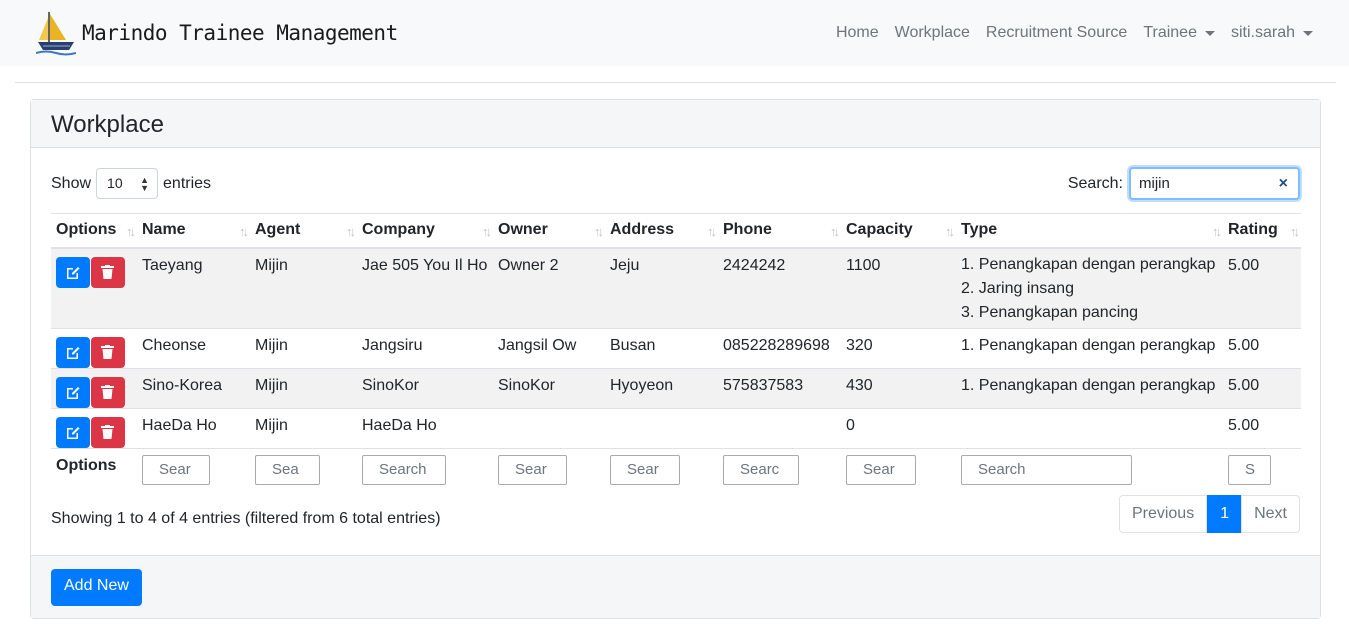  What do you see at coordinates (675, 82) in the screenshot?
I see `divider` at bounding box center [675, 82].